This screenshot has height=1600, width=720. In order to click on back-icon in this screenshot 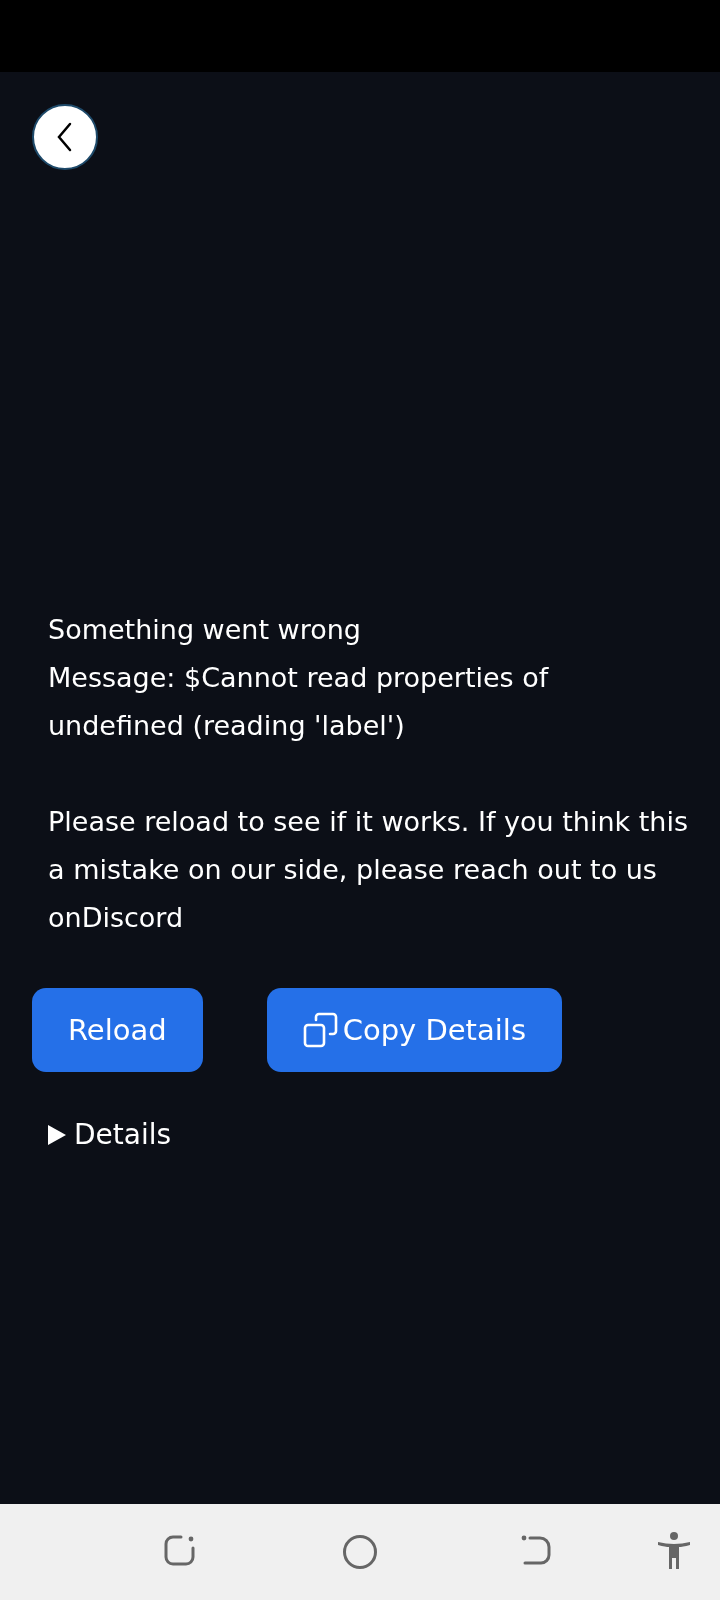, I will do `click(537, 1551)`.